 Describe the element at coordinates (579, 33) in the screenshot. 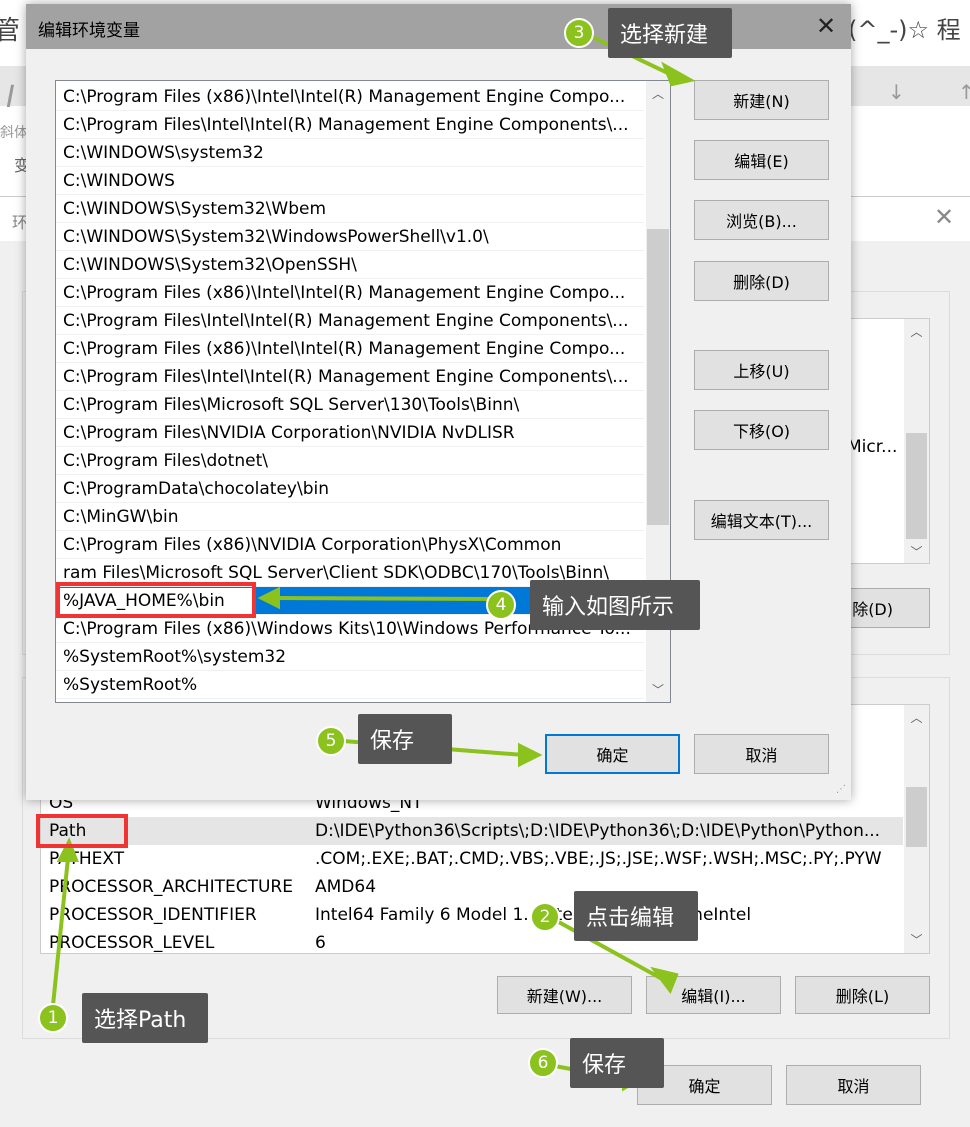

I see `annotation-step-badge: 3` at that location.